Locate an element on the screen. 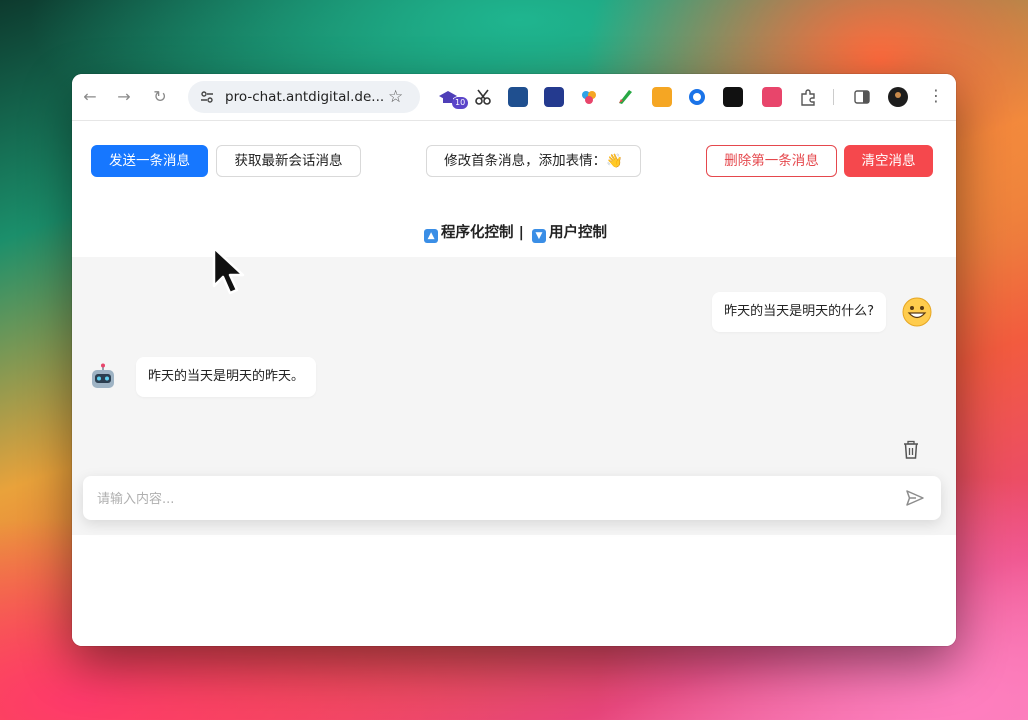  user-message-bubble: 昨天的当天是明天的什么? is located at coordinates (799, 312).